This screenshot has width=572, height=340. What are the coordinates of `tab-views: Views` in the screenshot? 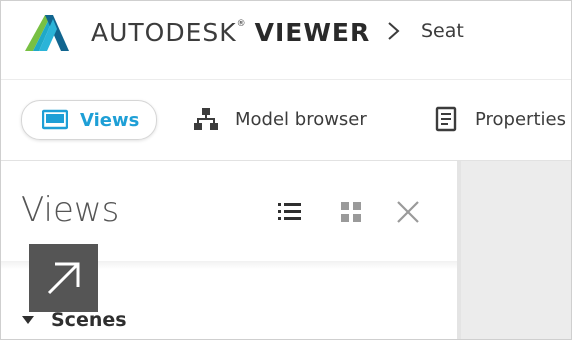 It's located at (89, 120).